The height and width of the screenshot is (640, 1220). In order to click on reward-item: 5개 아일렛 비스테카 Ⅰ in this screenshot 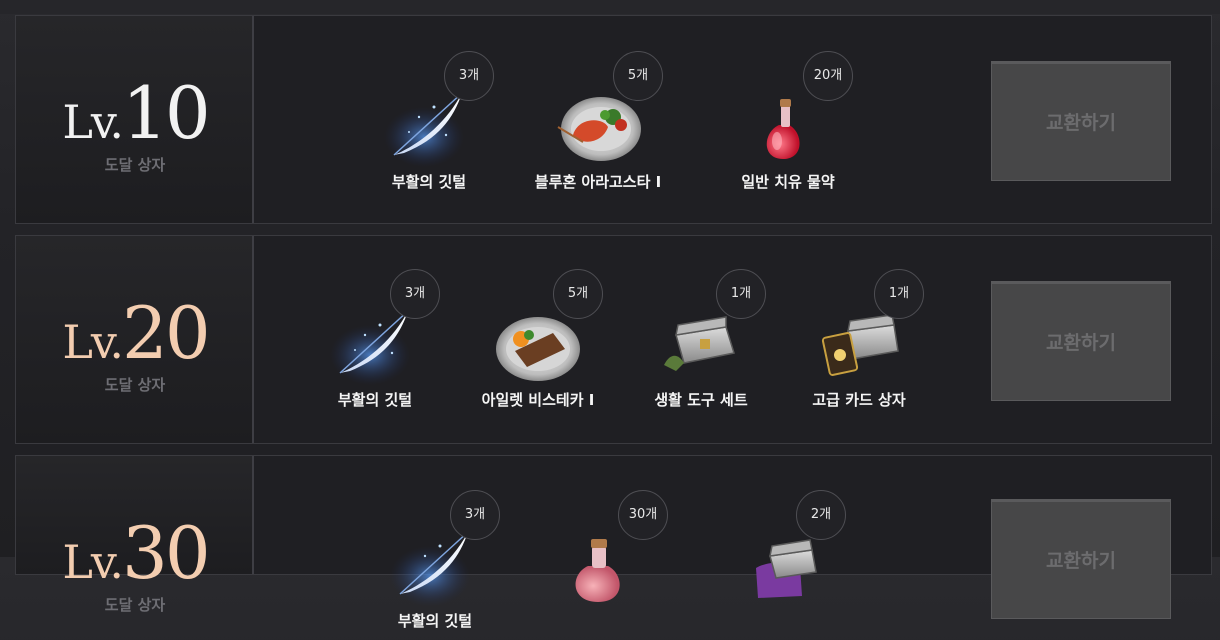, I will do `click(538, 344)`.